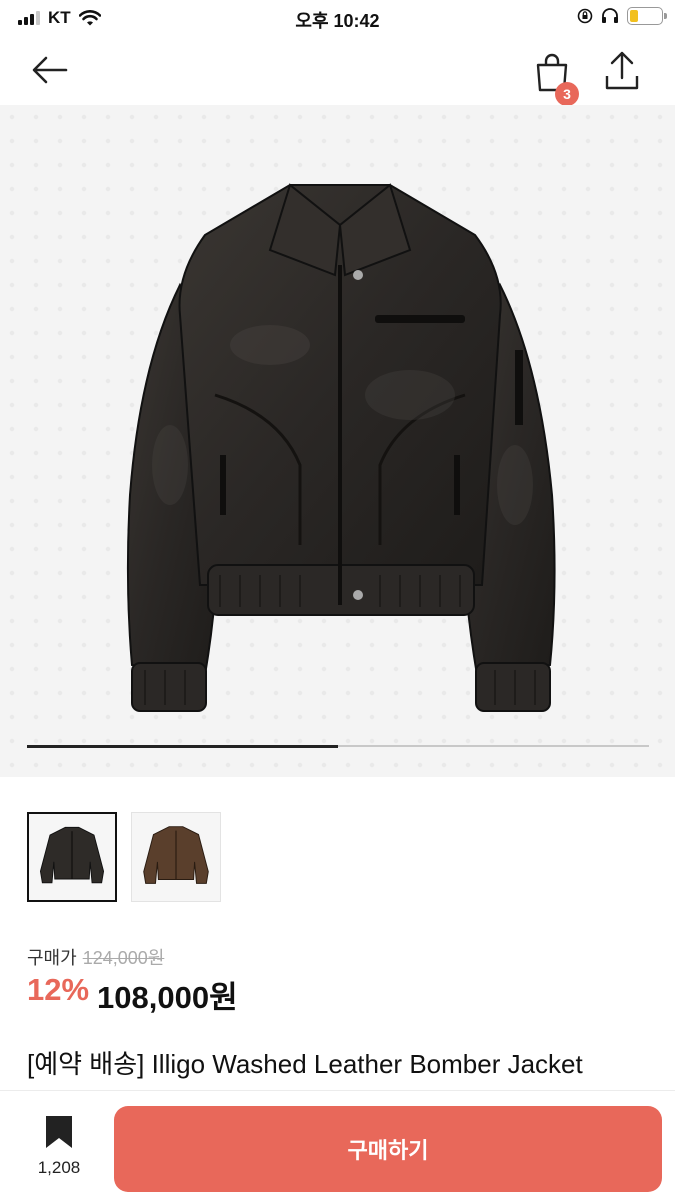 Image resolution: width=675 pixels, height=1200 pixels. What do you see at coordinates (567, 94) in the screenshot?
I see `cart-count-badge: 3` at bounding box center [567, 94].